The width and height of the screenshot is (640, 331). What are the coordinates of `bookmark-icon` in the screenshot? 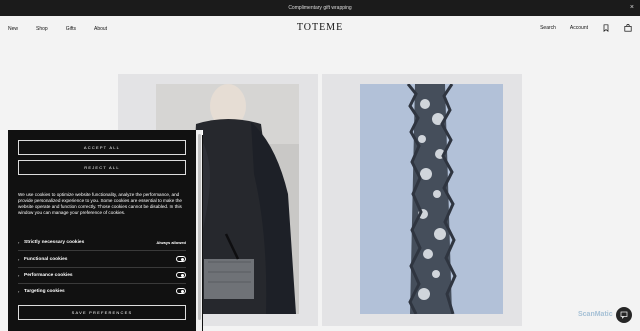 It's located at (606, 28).